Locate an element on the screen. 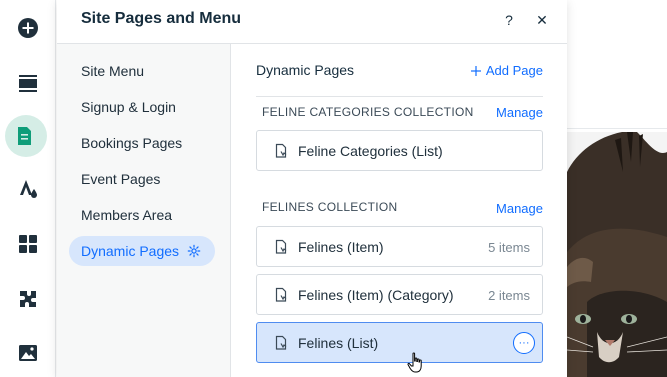 The width and height of the screenshot is (667, 377). help-button: ? is located at coordinates (509, 20).